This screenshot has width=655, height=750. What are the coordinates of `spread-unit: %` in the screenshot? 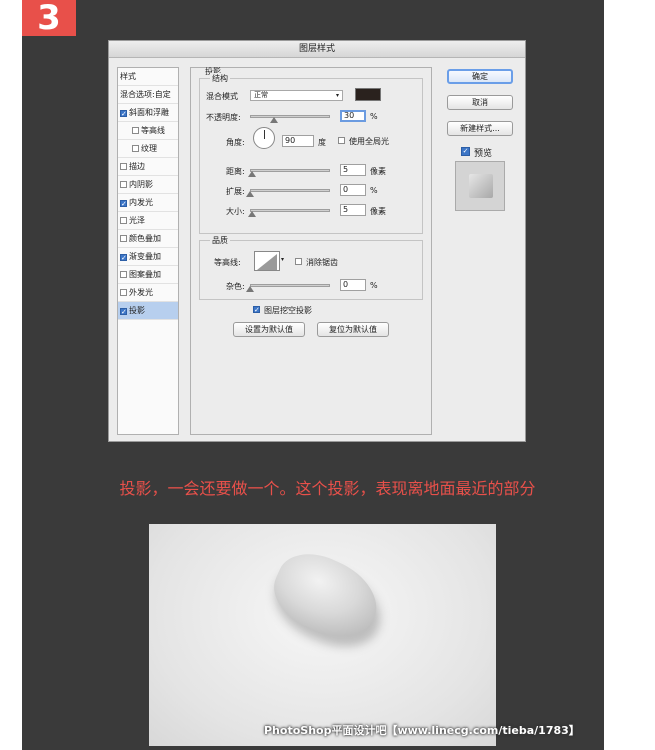 It's located at (374, 190).